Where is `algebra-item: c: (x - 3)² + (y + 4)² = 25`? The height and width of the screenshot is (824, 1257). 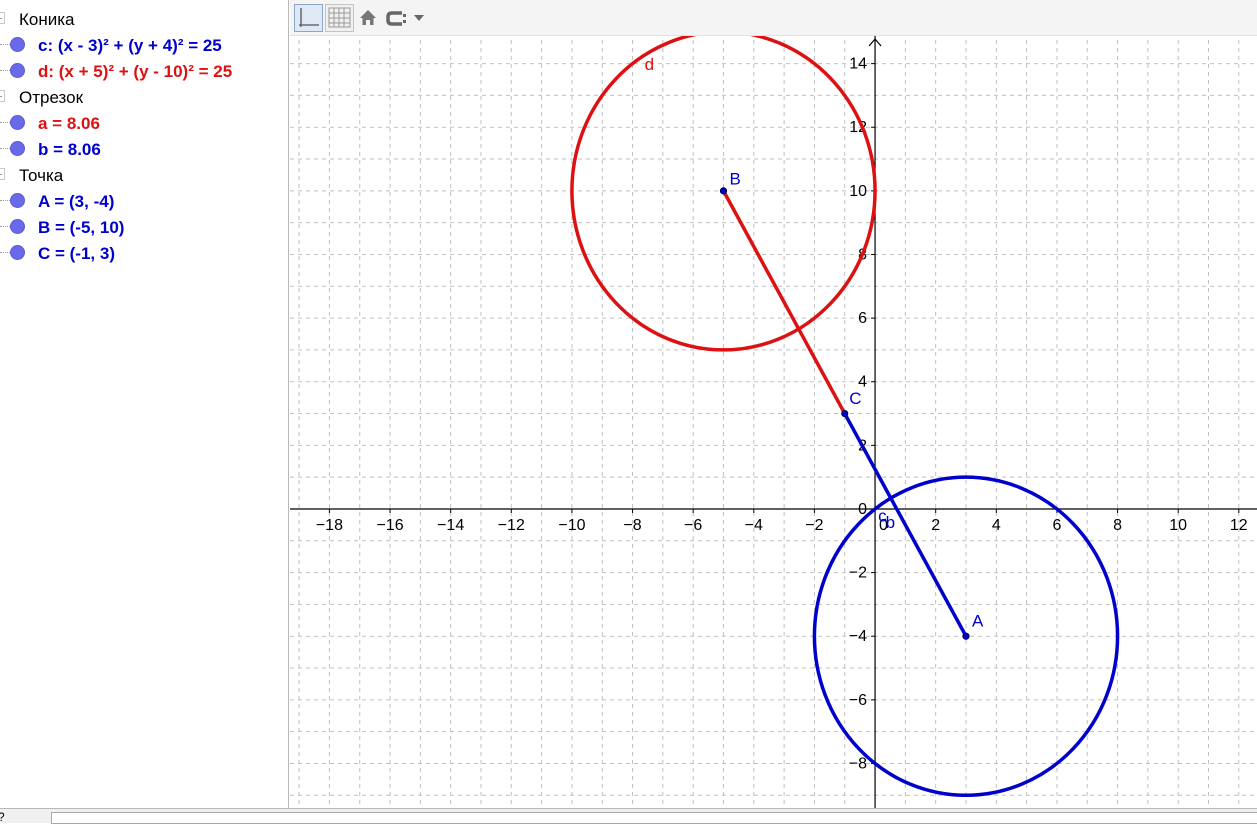 algebra-item: c: (x - 3)² + (y + 4)² = 25 is located at coordinates (142, 45).